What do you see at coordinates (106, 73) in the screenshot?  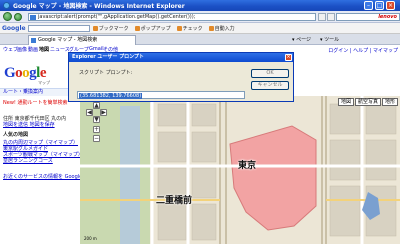 I see `dialog-prompt-text: スクリプト プロンプト:` at bounding box center [106, 73].